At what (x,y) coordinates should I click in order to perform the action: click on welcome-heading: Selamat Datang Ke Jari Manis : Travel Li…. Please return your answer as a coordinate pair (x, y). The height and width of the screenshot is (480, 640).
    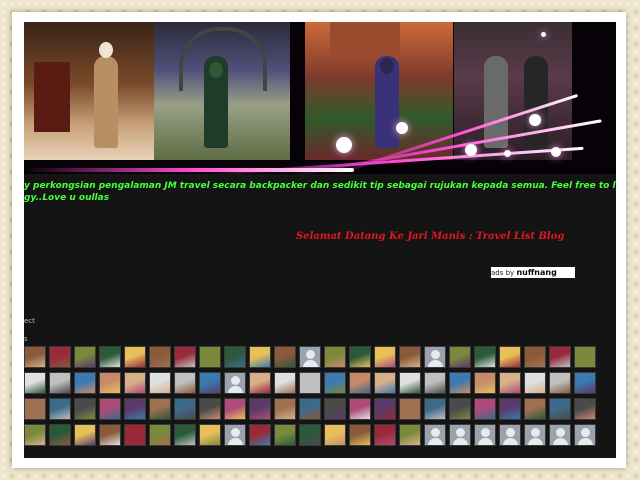
    Looking at the image, I should click on (430, 236).